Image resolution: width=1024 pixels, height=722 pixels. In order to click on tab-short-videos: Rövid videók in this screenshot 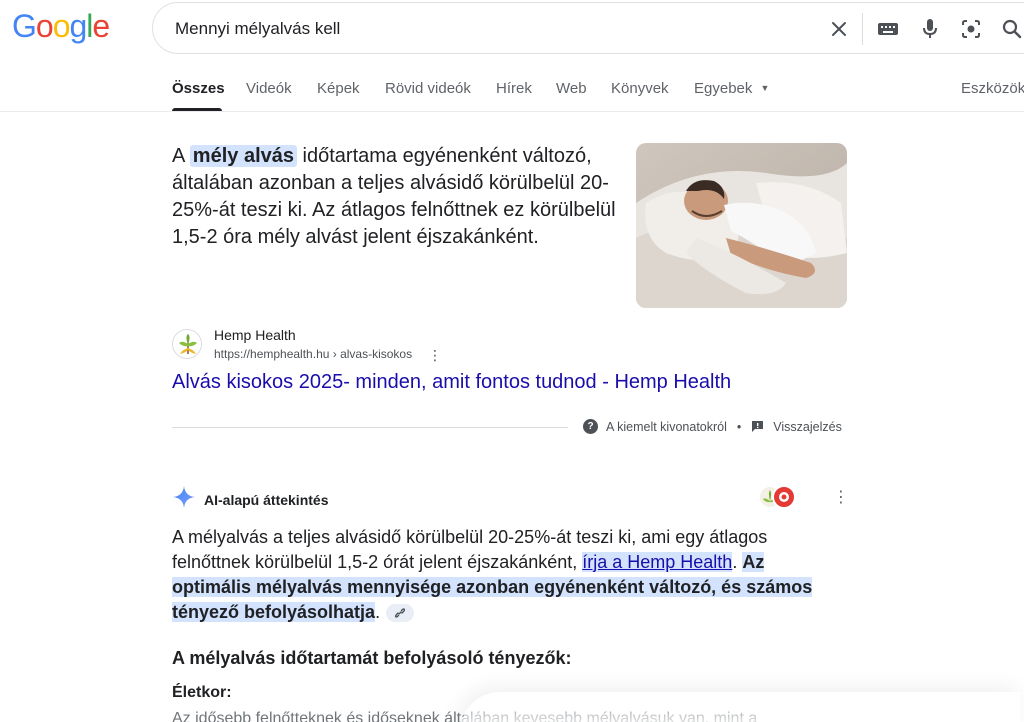, I will do `click(428, 88)`.